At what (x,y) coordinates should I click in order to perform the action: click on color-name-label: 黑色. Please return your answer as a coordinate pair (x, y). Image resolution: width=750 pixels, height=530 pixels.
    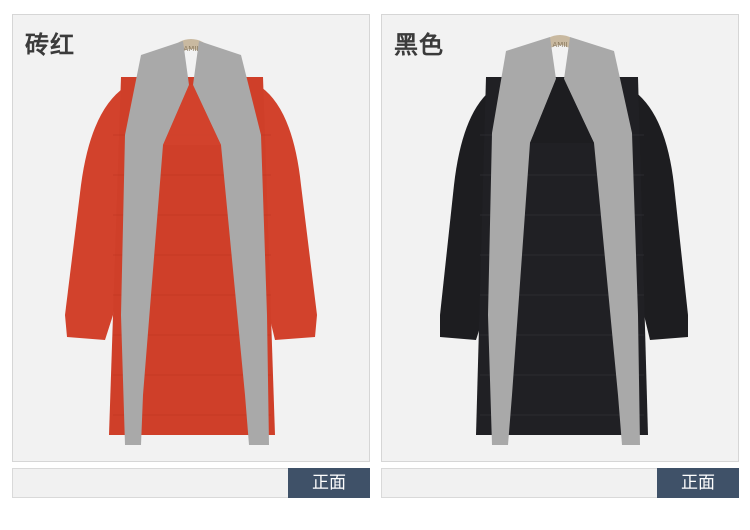
    Looking at the image, I should click on (419, 45).